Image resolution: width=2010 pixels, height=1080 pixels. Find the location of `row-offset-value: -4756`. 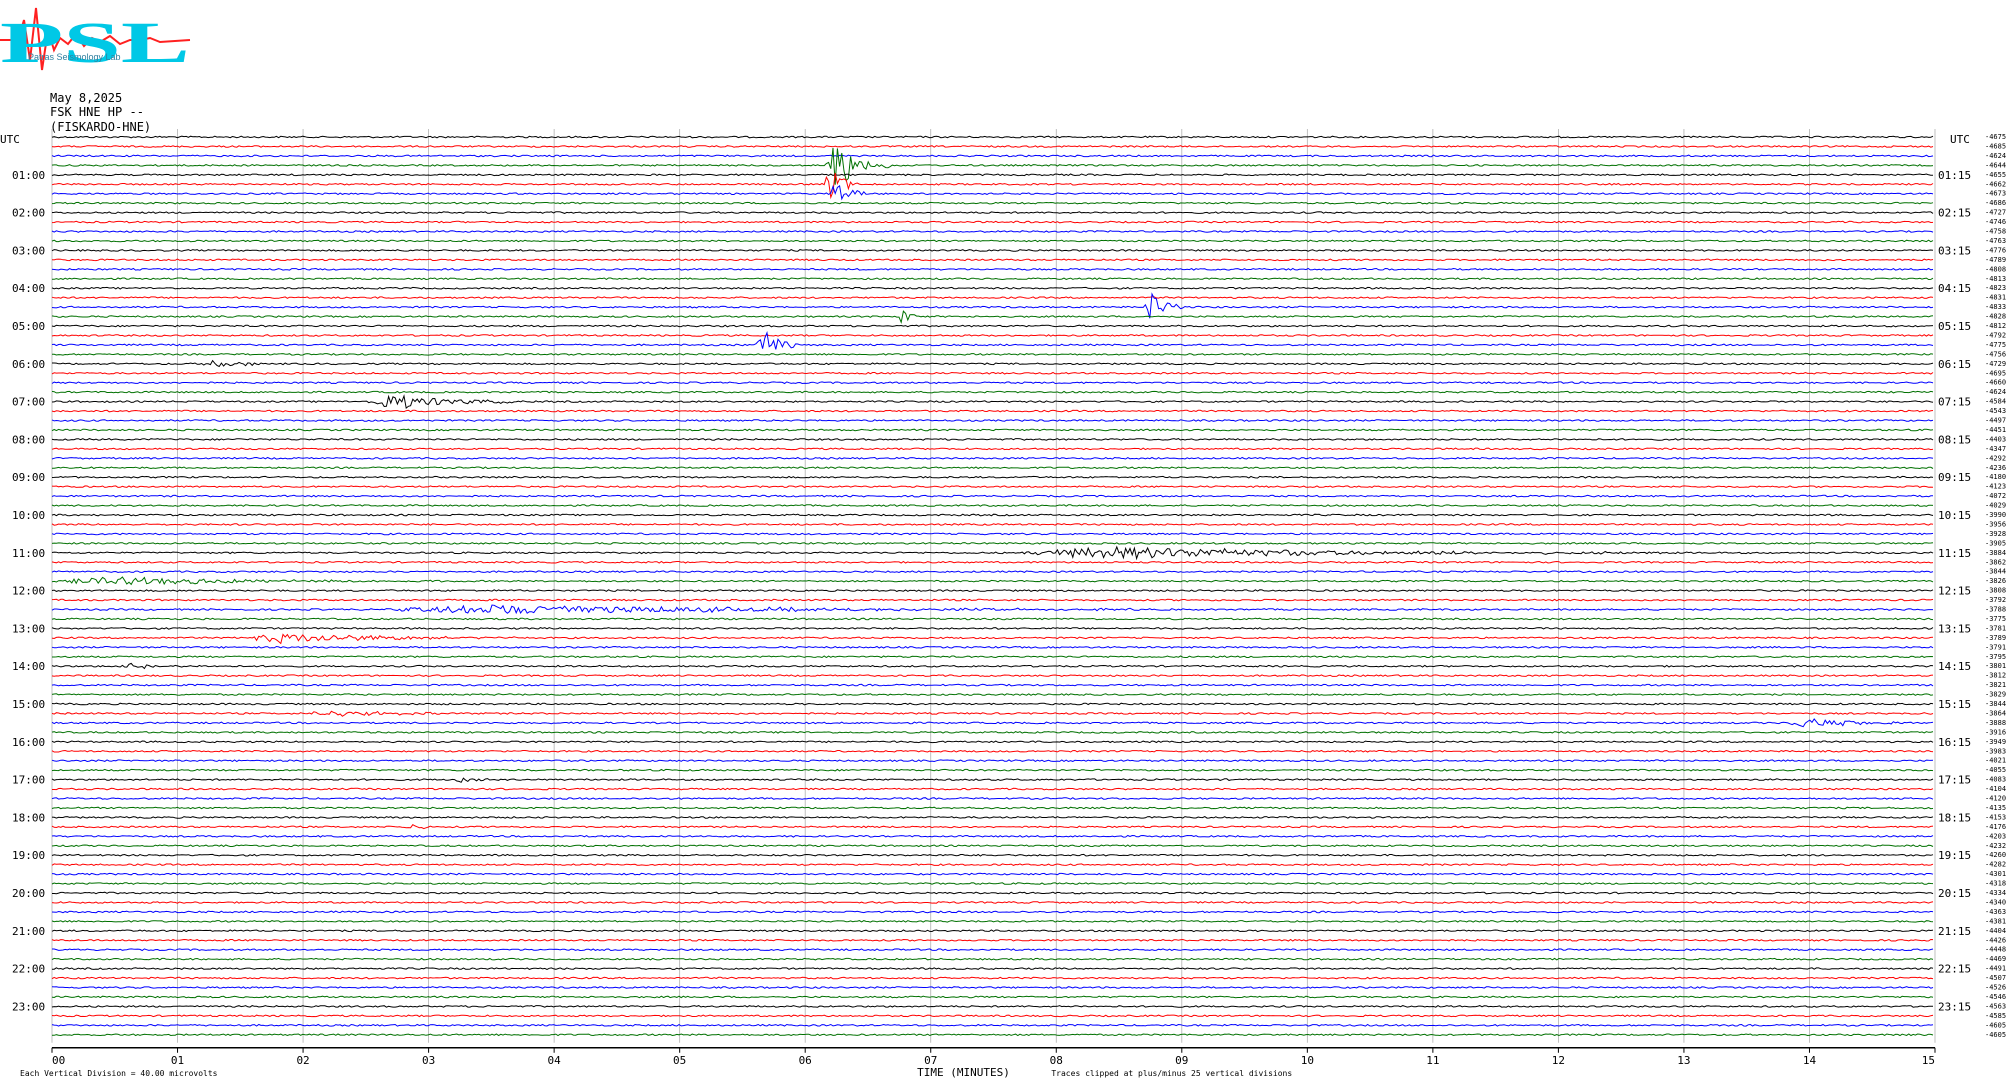

row-offset-value: -4756 is located at coordinates (1995, 354).